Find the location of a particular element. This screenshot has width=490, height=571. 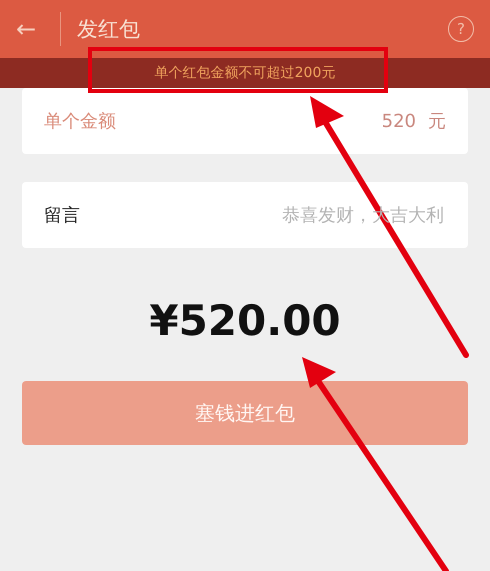

warning-banner: 单个红包金额不可超过200元 is located at coordinates (245, 73).